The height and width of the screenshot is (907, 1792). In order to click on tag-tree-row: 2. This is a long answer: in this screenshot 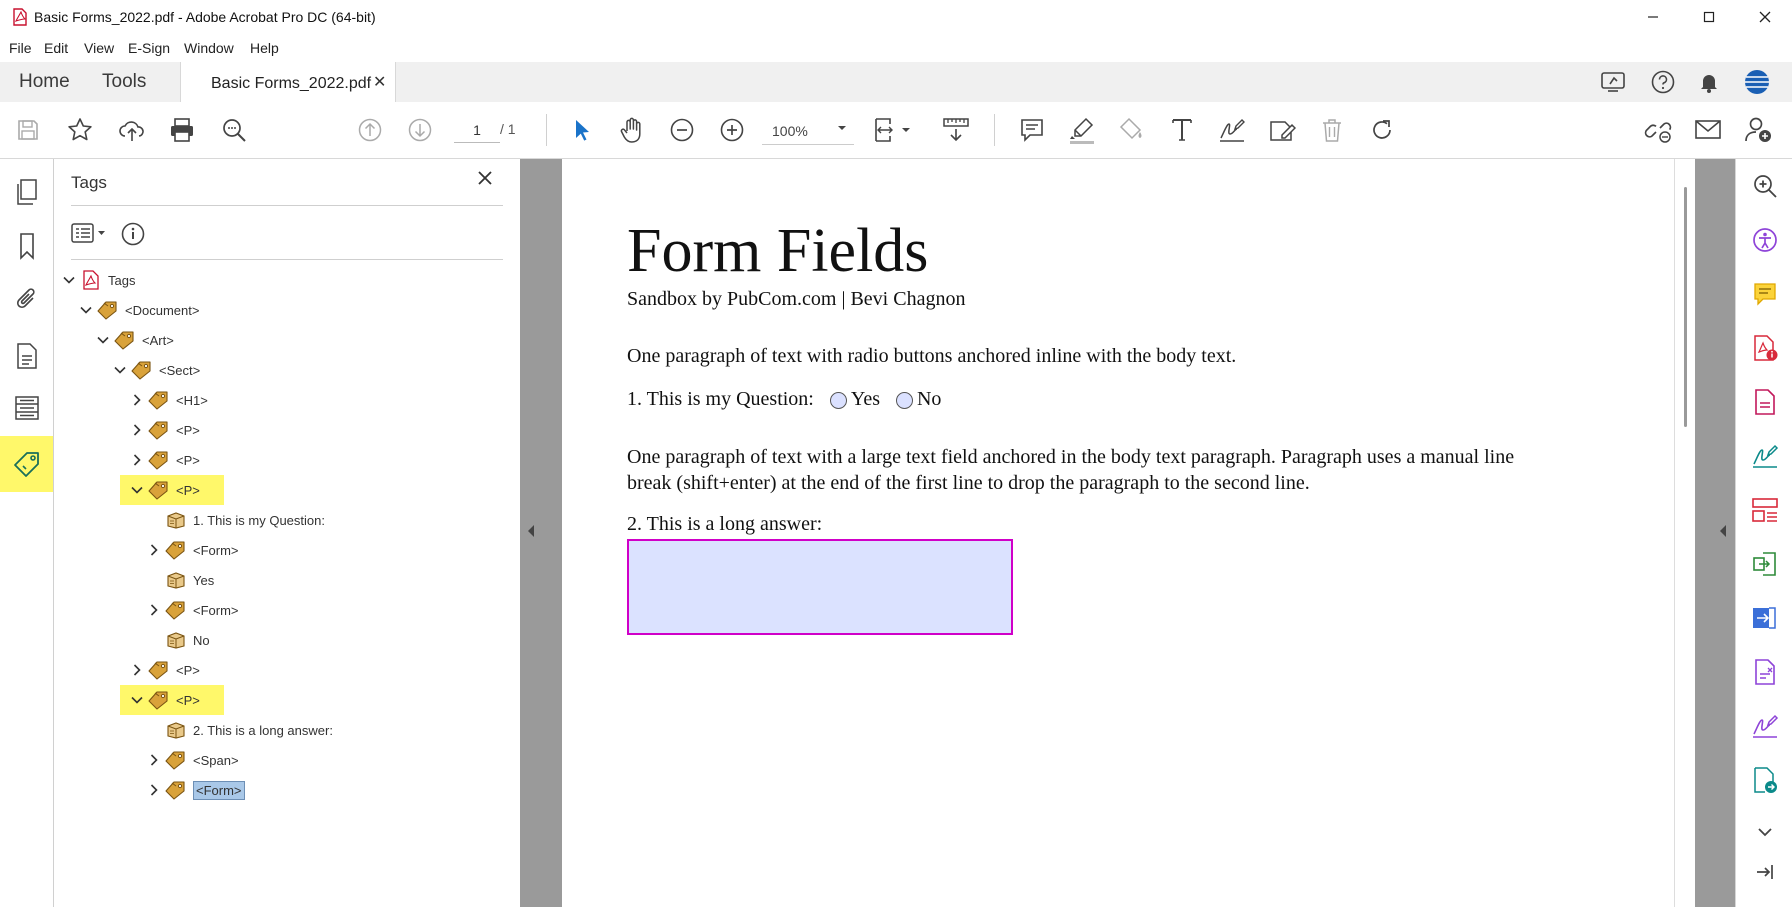, I will do `click(239, 730)`.